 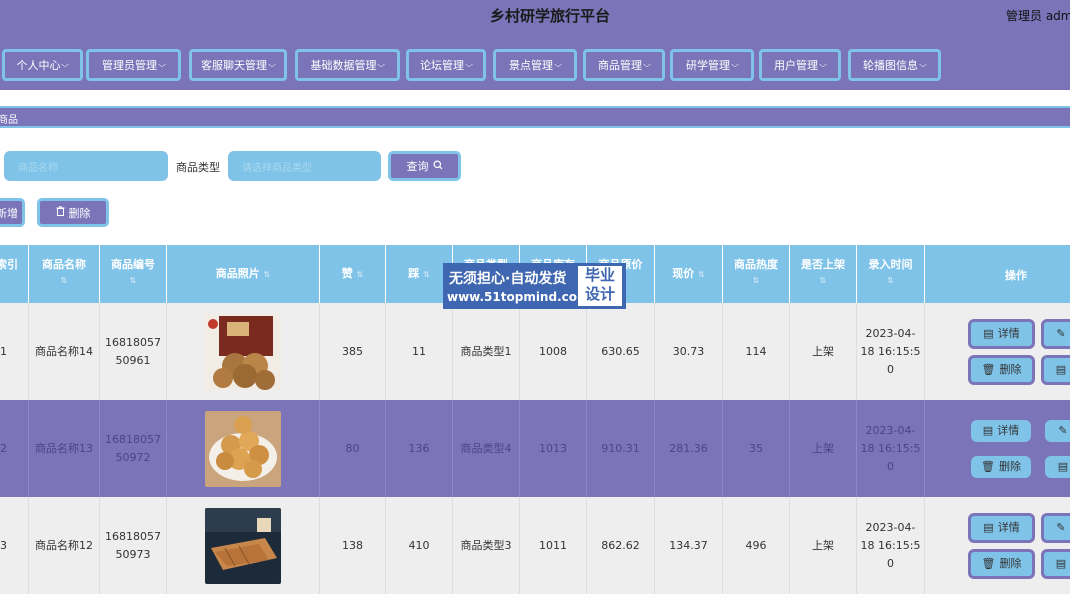 What do you see at coordinates (756, 351) in the screenshot?
I see `cell-heat: 114` at bounding box center [756, 351].